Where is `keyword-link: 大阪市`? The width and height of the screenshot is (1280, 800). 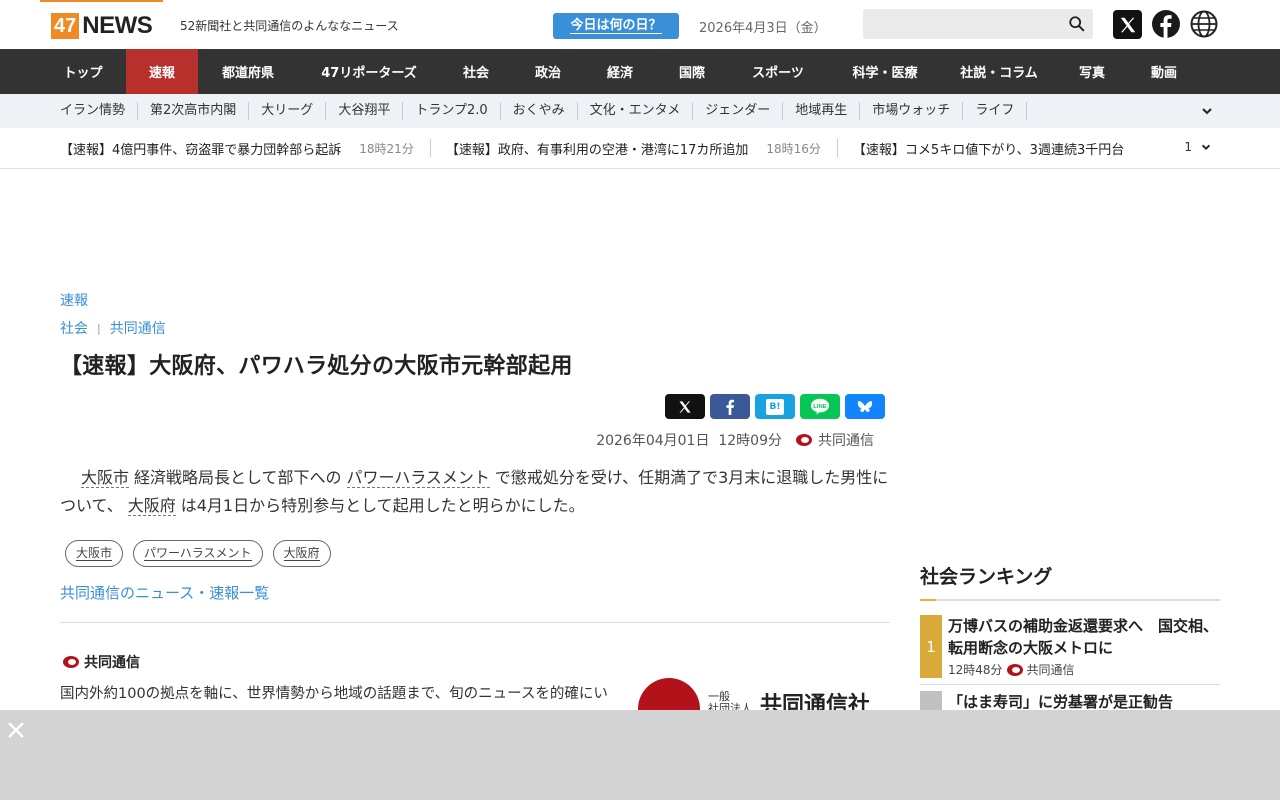
keyword-link: 大阪市 is located at coordinates (105, 478).